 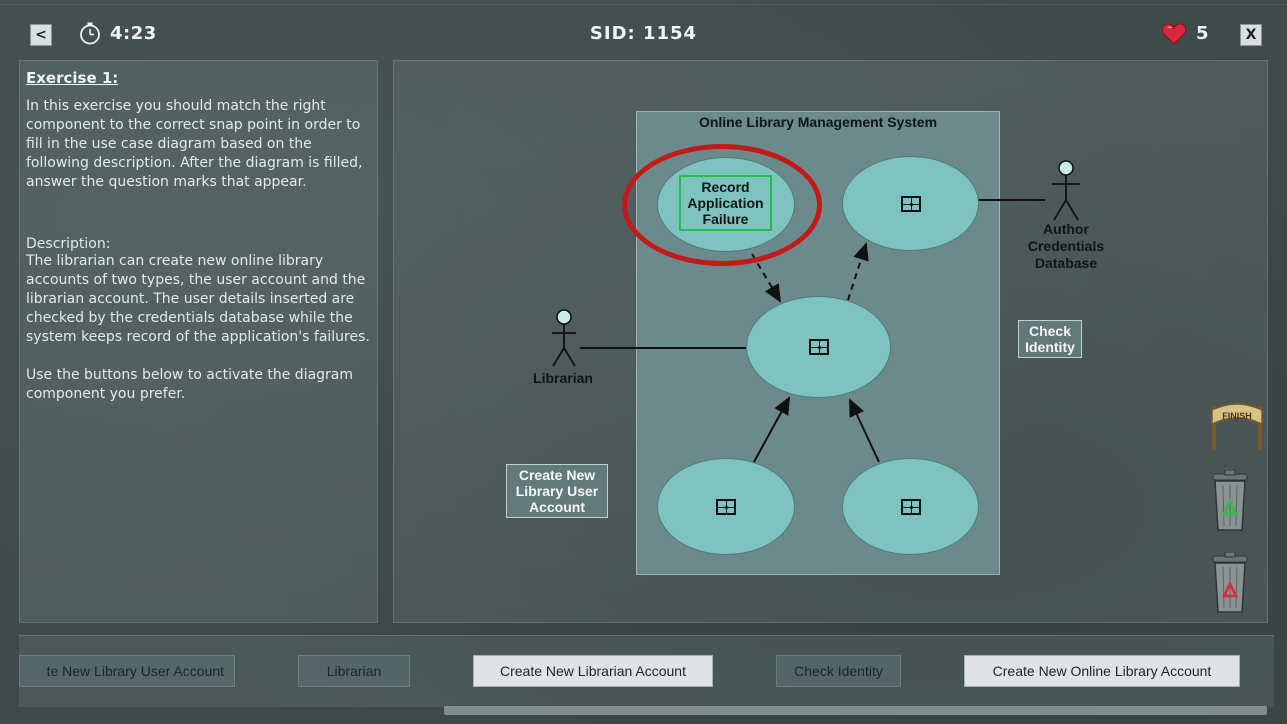 I want to click on database-actor-figure, so click(x=1066, y=190).